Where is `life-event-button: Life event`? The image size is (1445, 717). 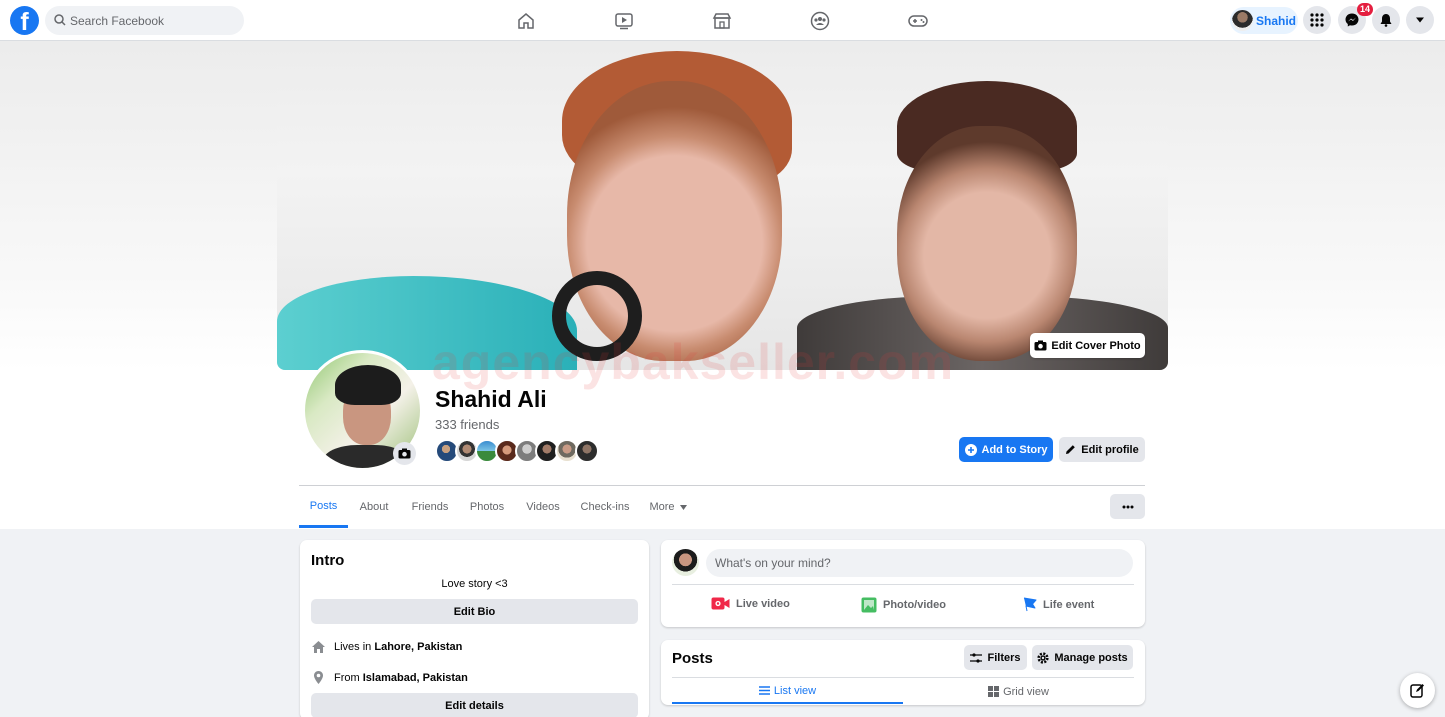 life-event-button: Life event is located at coordinates (1058, 604).